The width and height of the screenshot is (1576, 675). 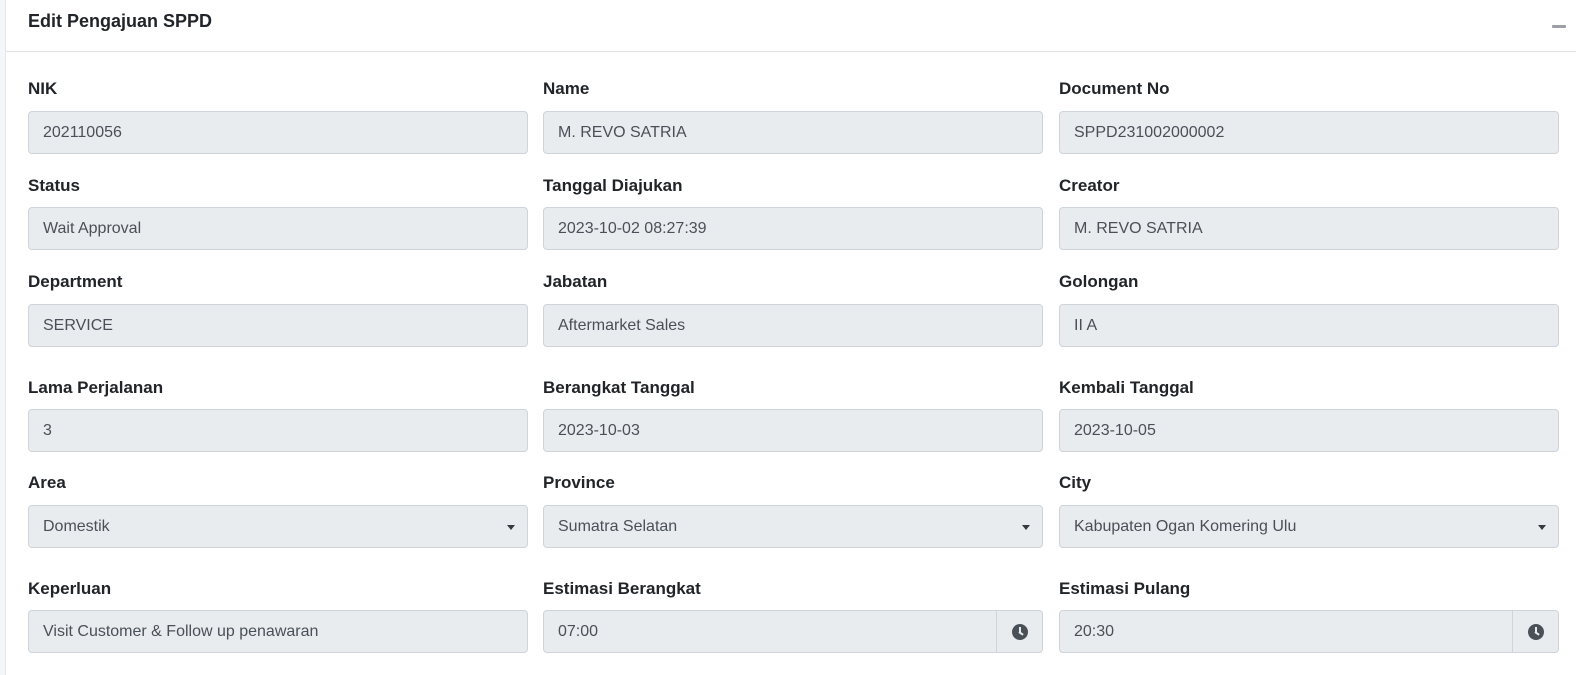 I want to click on keperluan-input: Visit Customer & Follow up penawaran, so click(x=278, y=631).